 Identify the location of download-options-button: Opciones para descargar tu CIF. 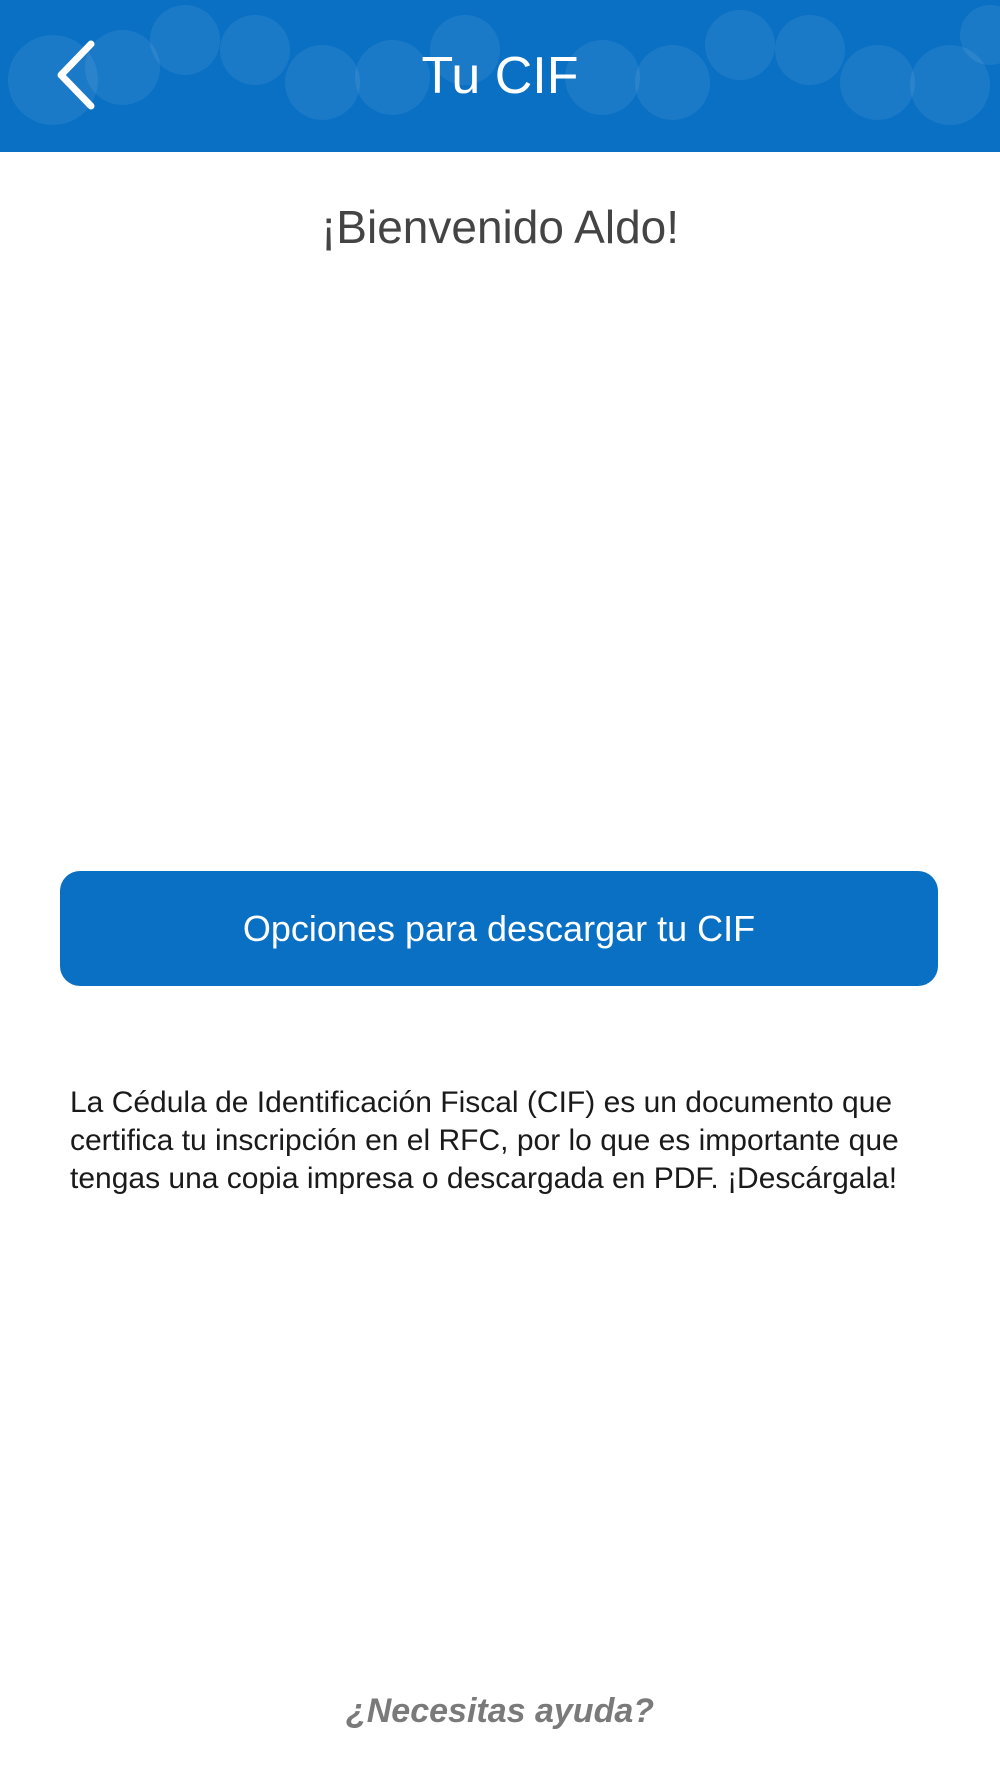
(499, 928).